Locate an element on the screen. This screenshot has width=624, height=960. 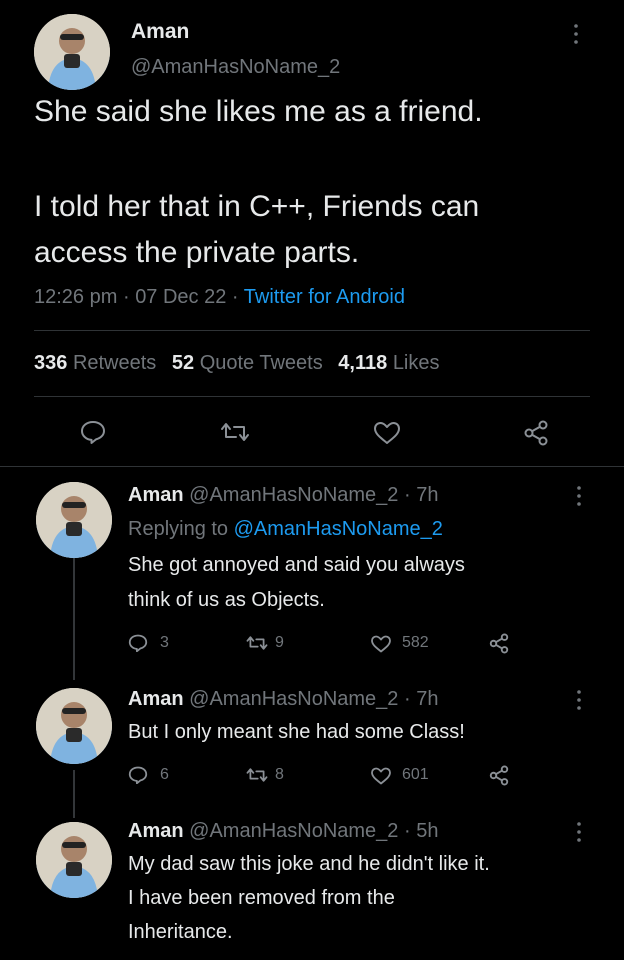
reply-header: Aman @AmanHasNoName_2 · 5h is located at coordinates (283, 831).